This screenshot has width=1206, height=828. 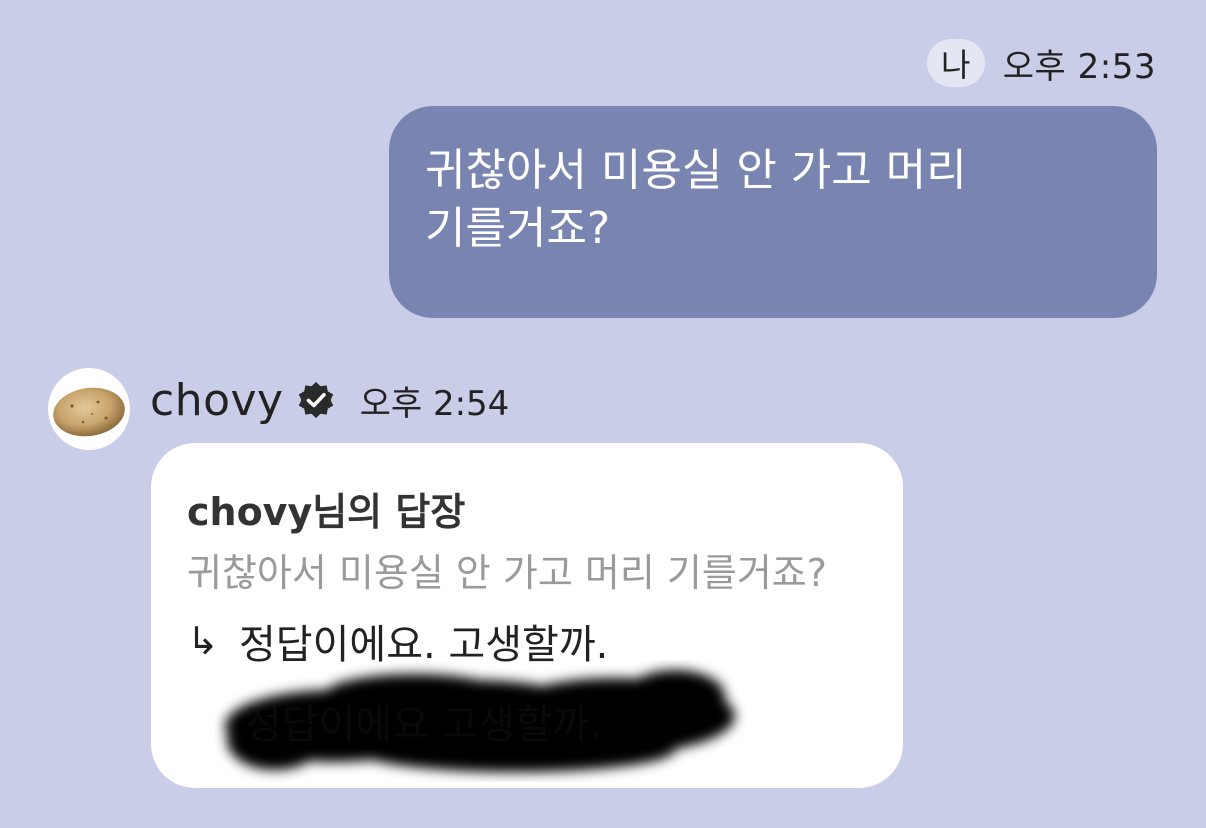 I want to click on message-time: 오후 2:54, so click(x=434, y=403).